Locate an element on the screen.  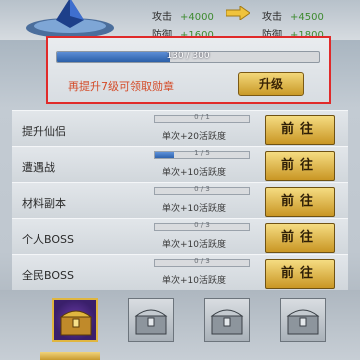
level-tip: 再提升7级可领取勋章 is located at coordinates (121, 86).